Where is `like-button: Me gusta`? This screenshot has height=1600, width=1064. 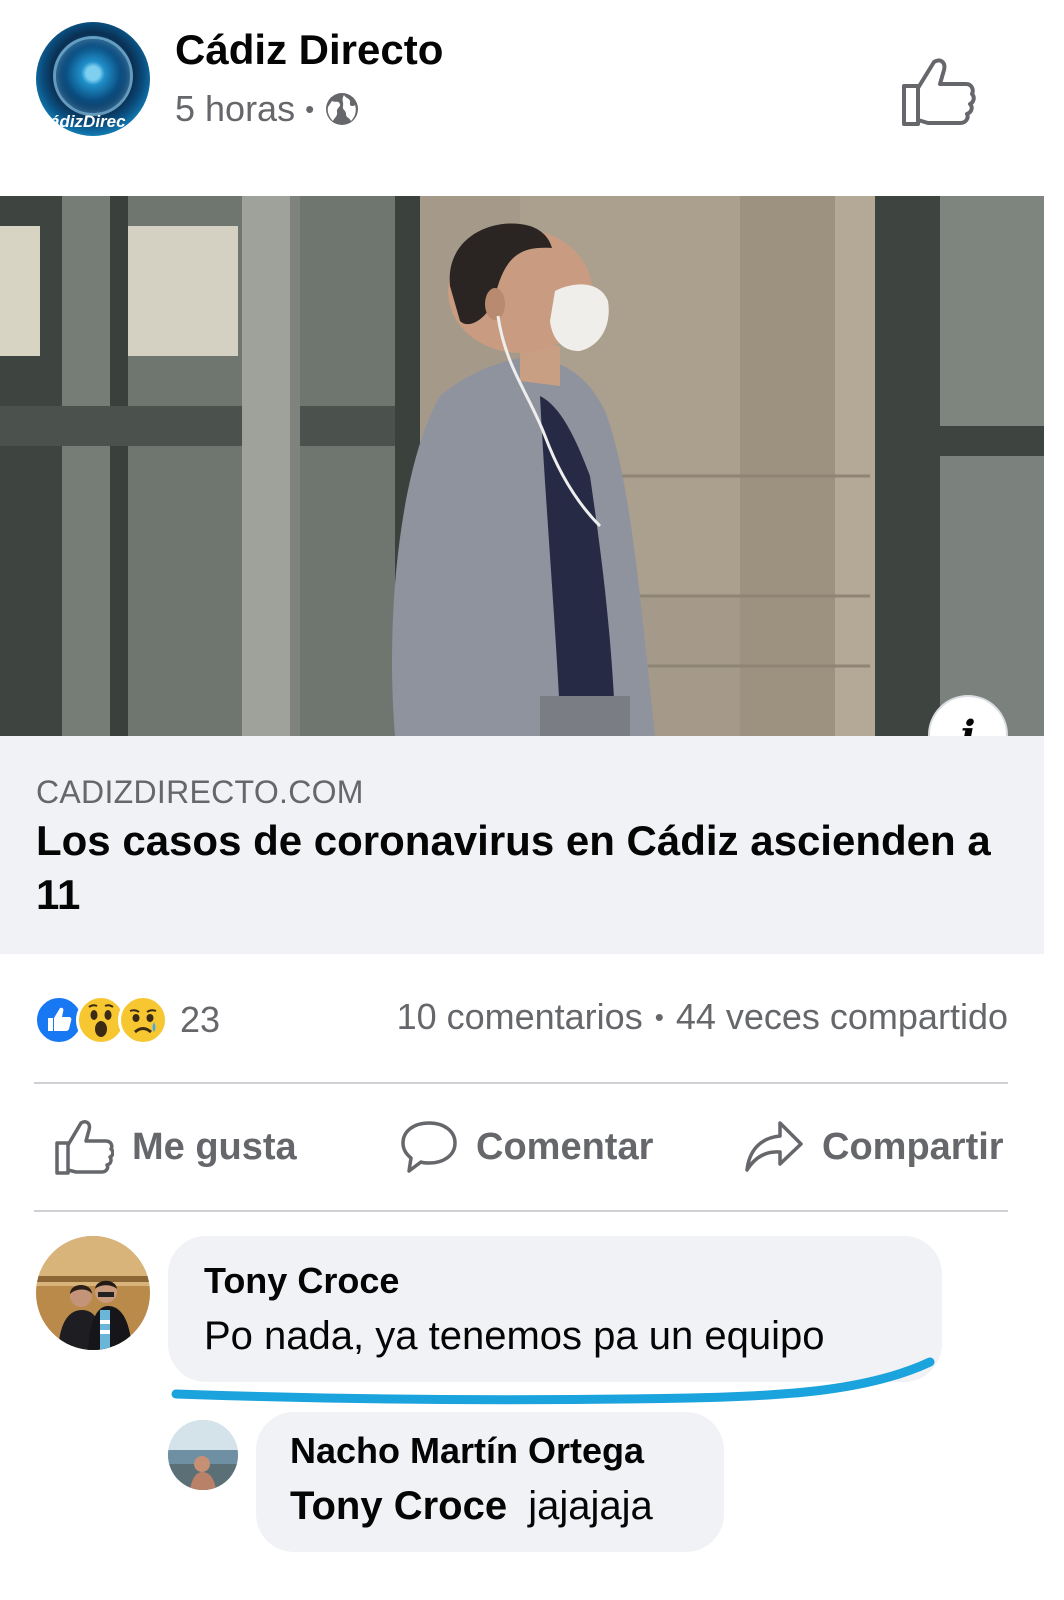 like-button: Me gusta is located at coordinates (175, 1147).